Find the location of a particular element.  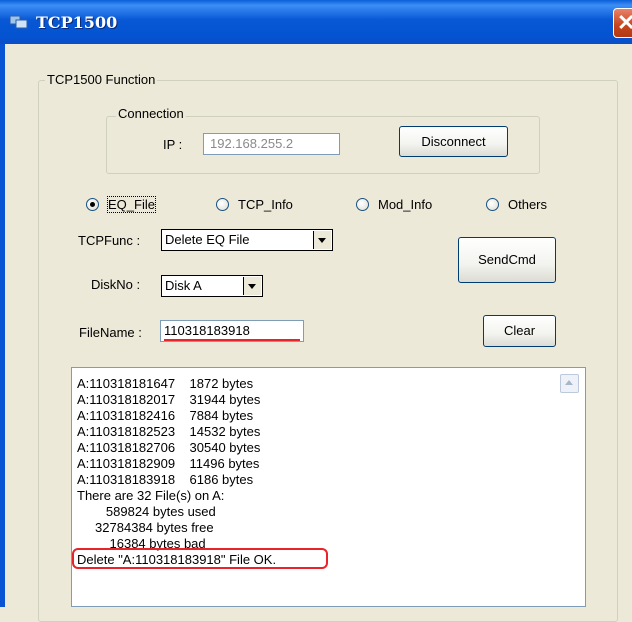

scroll-up-arrow-icon is located at coordinates (569, 383).